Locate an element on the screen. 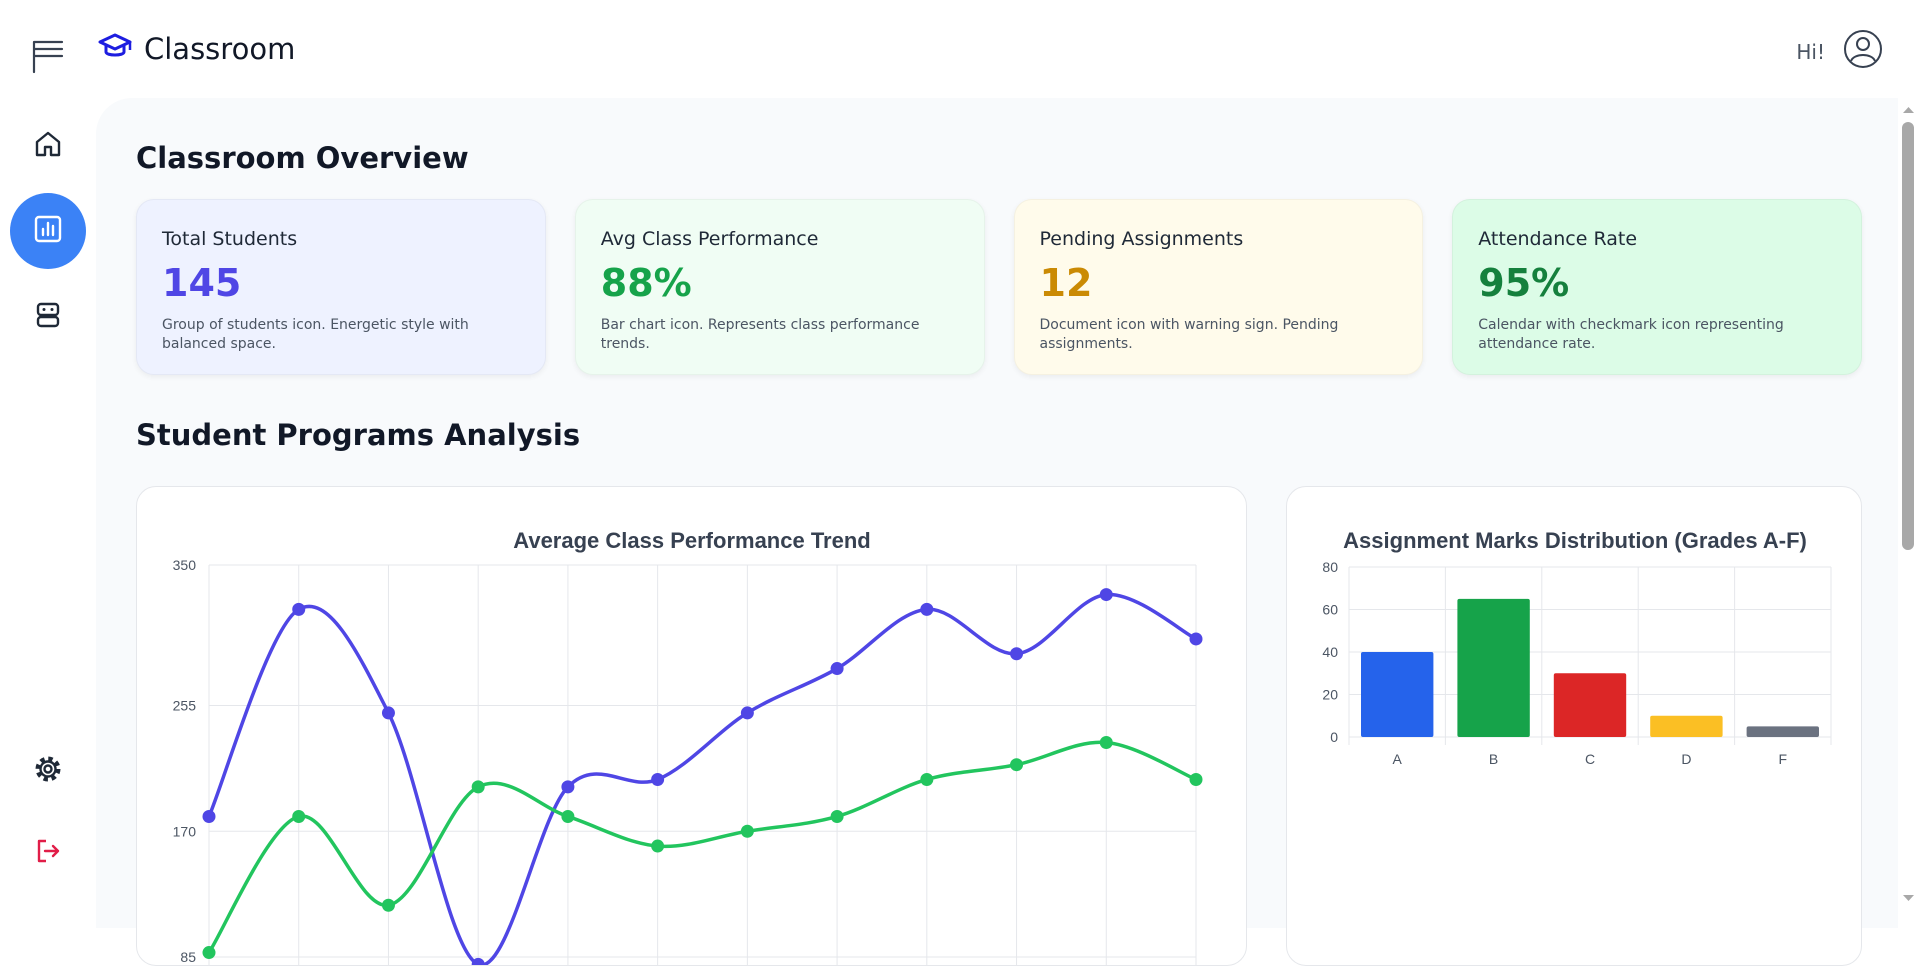 Image resolution: width=1919 pixels, height=966 pixels. scrollbar-thumb is located at coordinates (1908, 336).